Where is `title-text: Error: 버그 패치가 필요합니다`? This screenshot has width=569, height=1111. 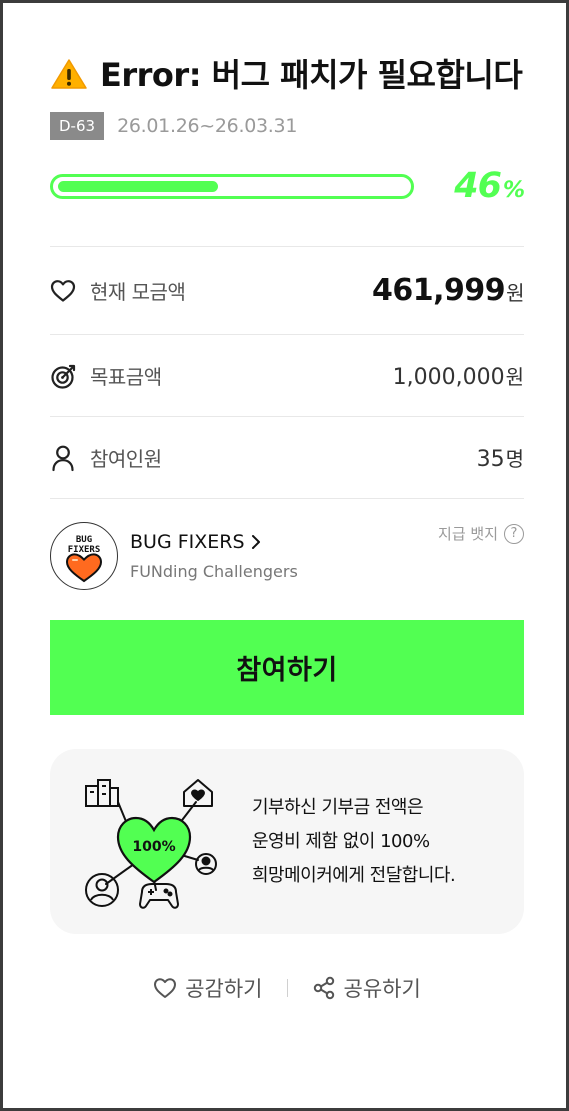 title-text: Error: 버그 패치가 필요합니다 is located at coordinates (311, 75).